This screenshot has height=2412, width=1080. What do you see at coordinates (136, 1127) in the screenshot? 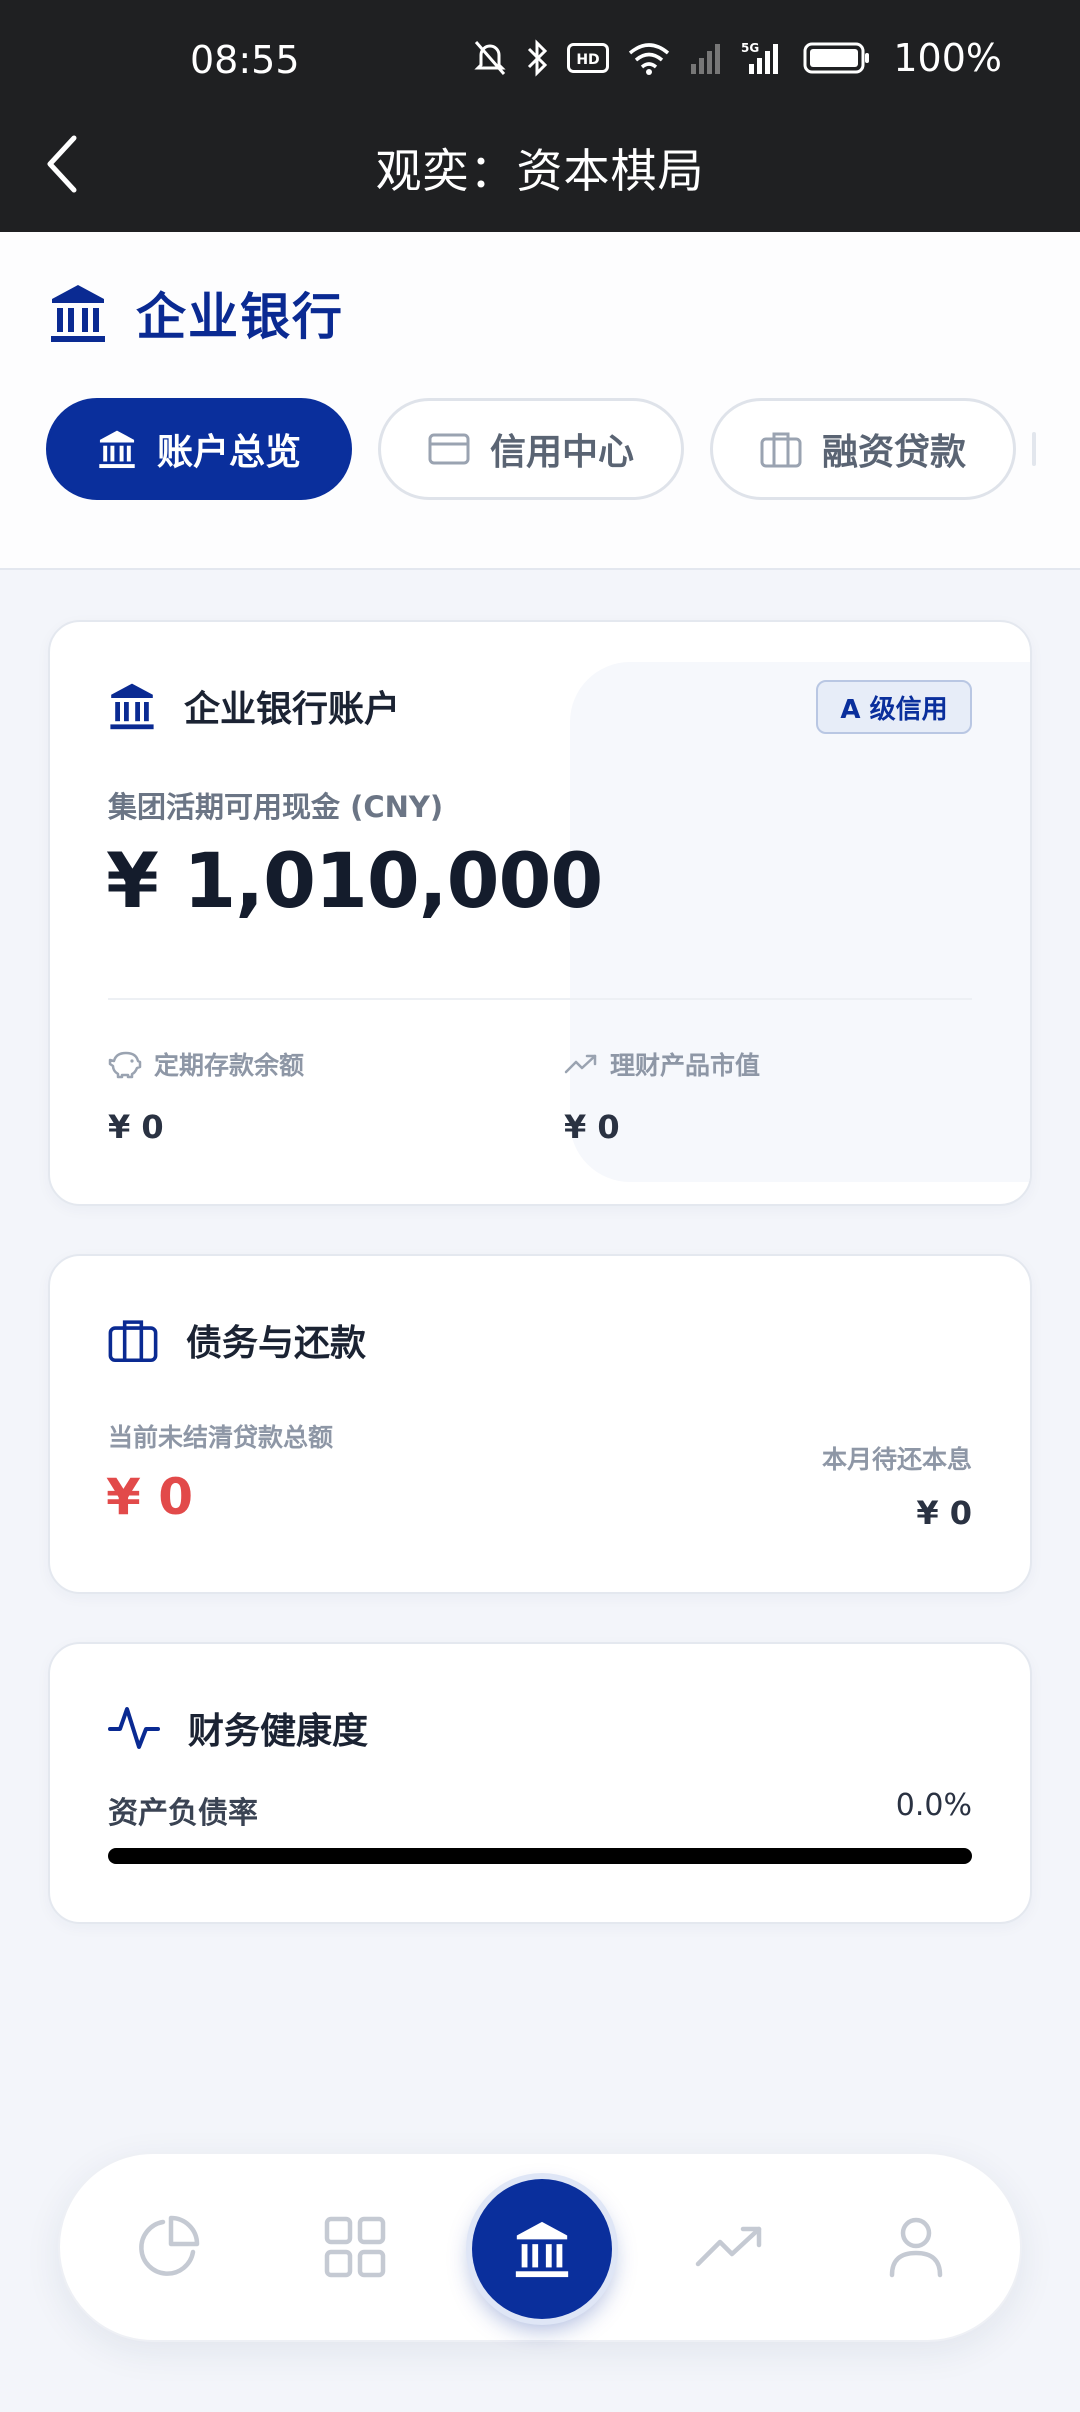
I see `fixed-deposit-value: ¥ 0` at bounding box center [136, 1127].